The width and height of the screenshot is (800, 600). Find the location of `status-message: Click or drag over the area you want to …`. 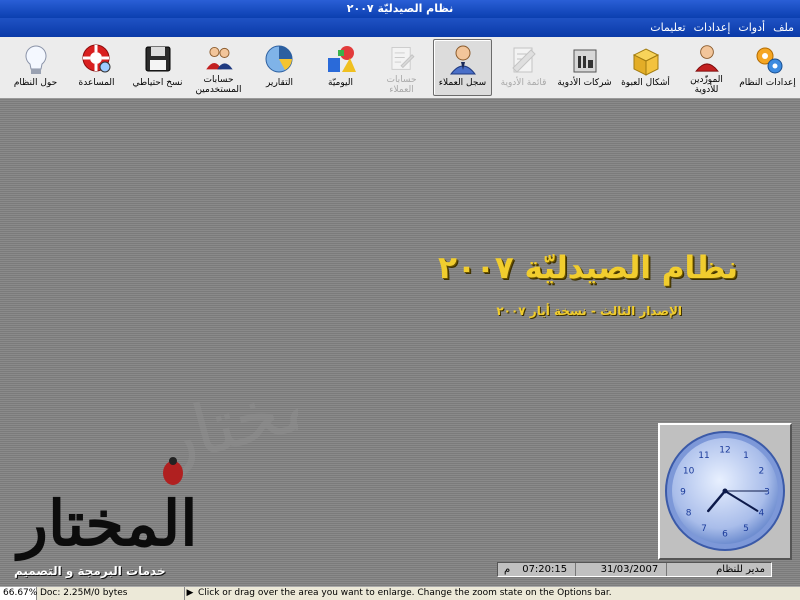

status-message: Click or drag over the area you want to … is located at coordinates (405, 593).